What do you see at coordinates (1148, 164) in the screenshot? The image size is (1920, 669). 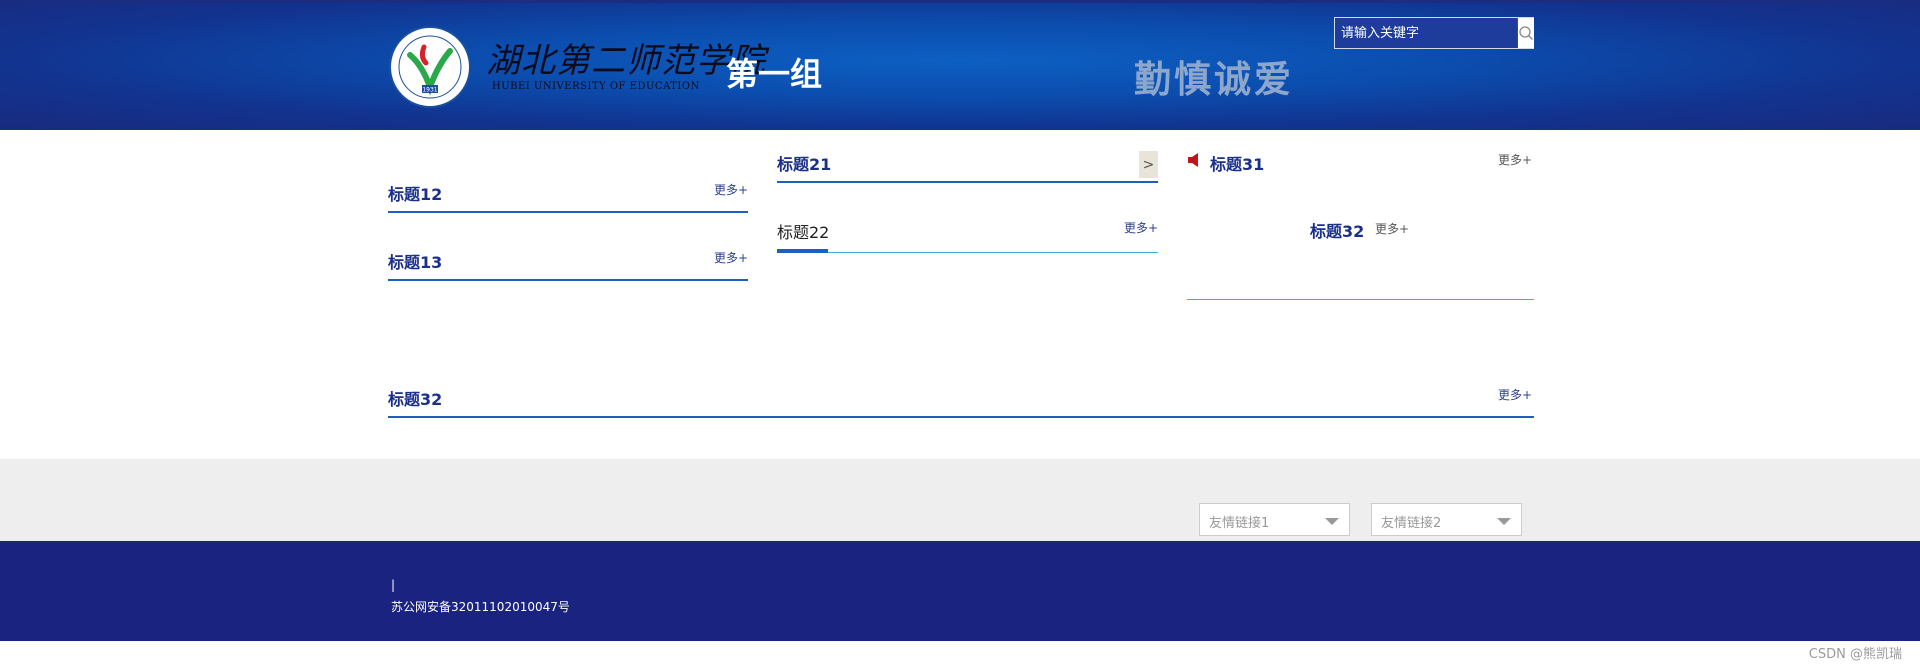 I see `chevron-right-icon: >` at bounding box center [1148, 164].